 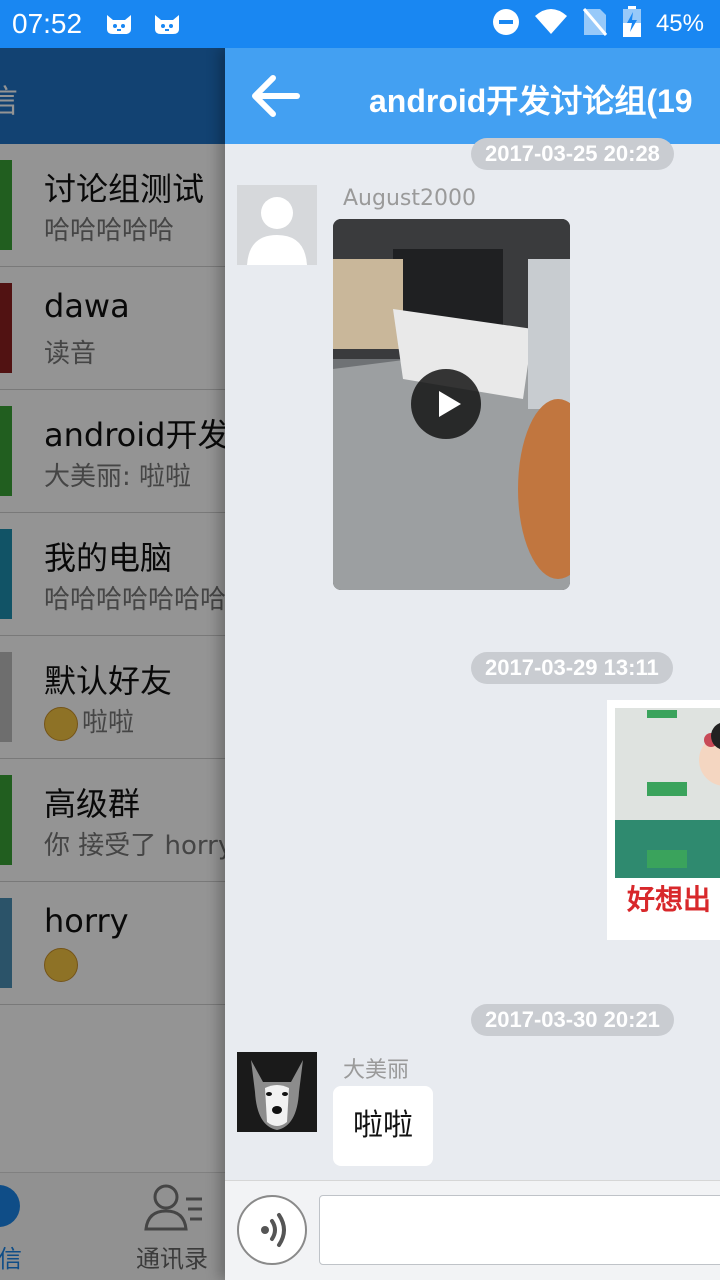 I want to click on voice-wave-icon, so click(x=273, y=1230).